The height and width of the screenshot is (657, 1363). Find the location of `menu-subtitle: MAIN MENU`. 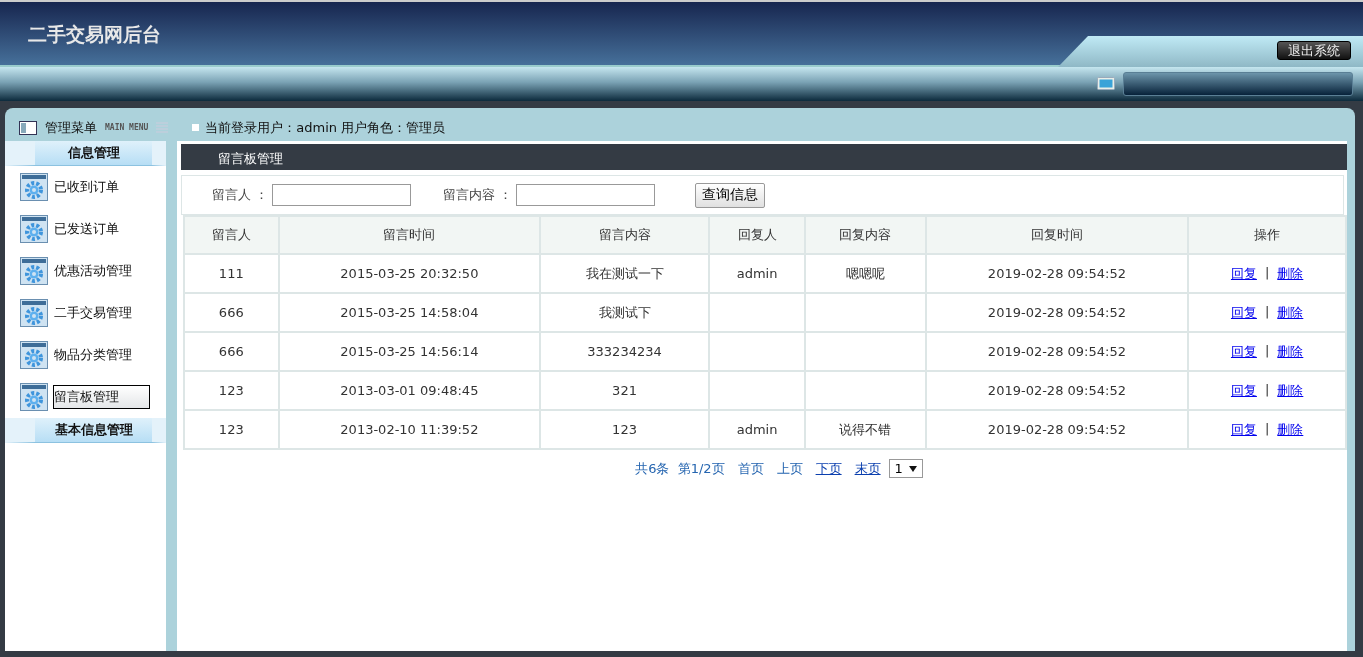

menu-subtitle: MAIN MENU is located at coordinates (127, 127).